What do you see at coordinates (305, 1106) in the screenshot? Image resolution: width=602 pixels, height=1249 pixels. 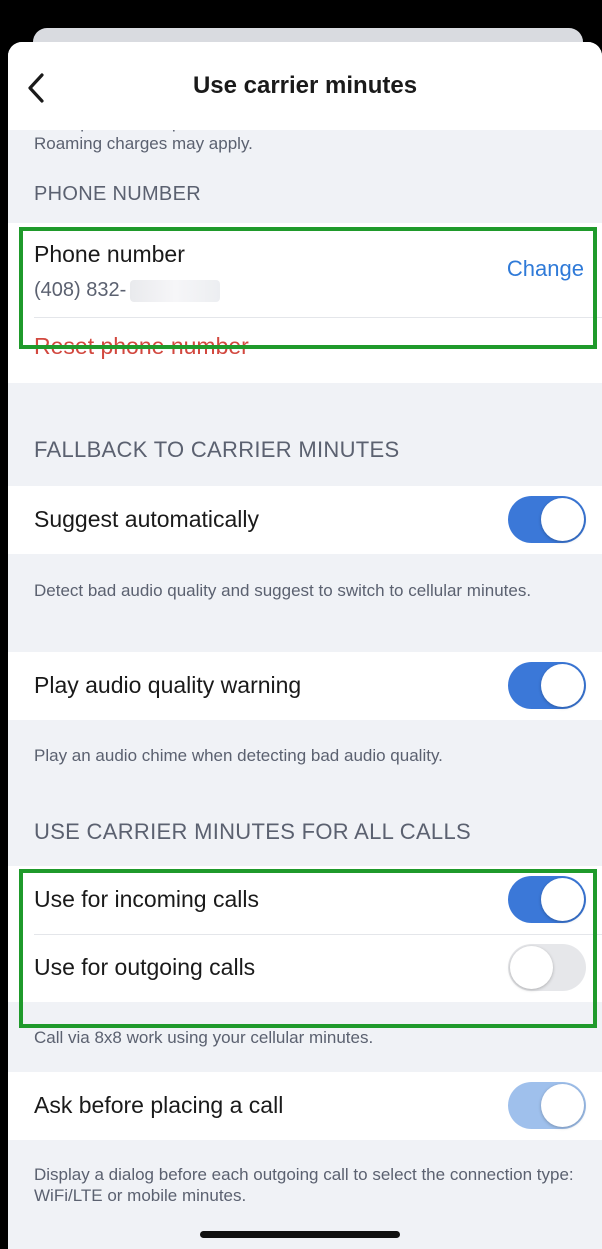 I see `ask-before-row: Ask before placing a call` at bounding box center [305, 1106].